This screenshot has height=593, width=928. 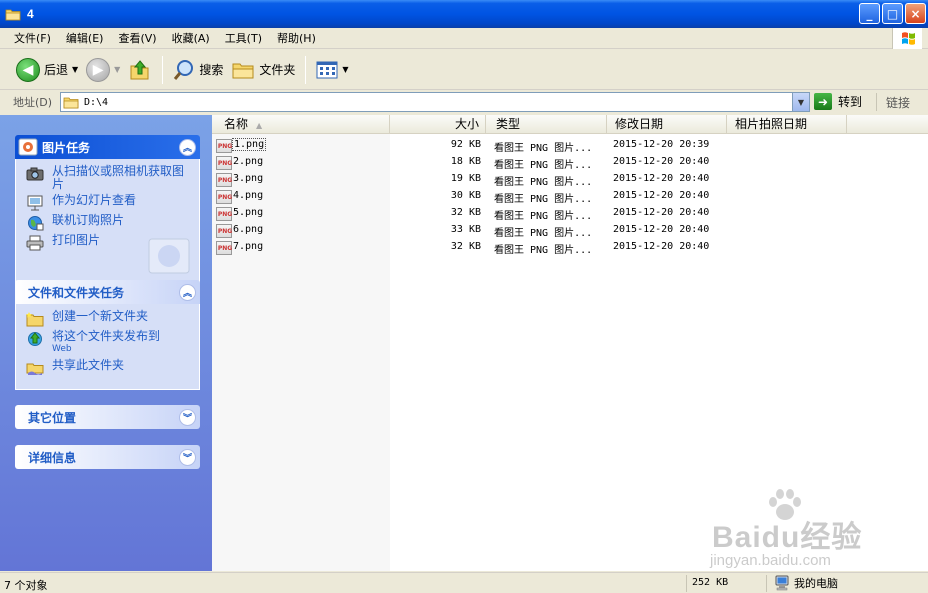 I want to click on picture-tasks-body: 从扫描仪或照相机获取图片 作为幻灯片查看 联机订购照片 打印图片, so click(x=107, y=222).